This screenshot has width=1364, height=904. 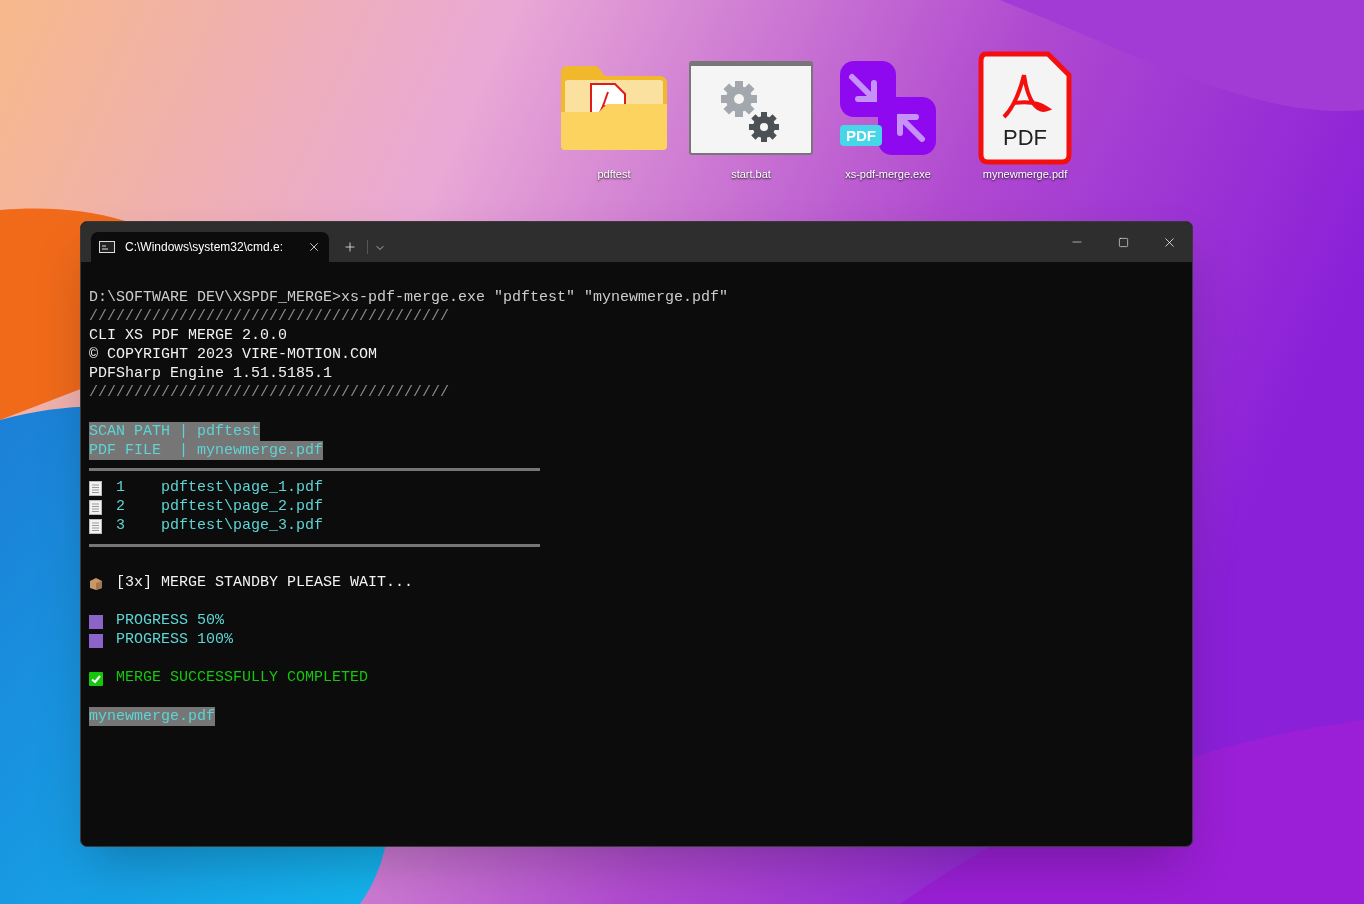 What do you see at coordinates (152, 716) in the screenshot?
I see `highlighted-text: mynewmerge.pdf` at bounding box center [152, 716].